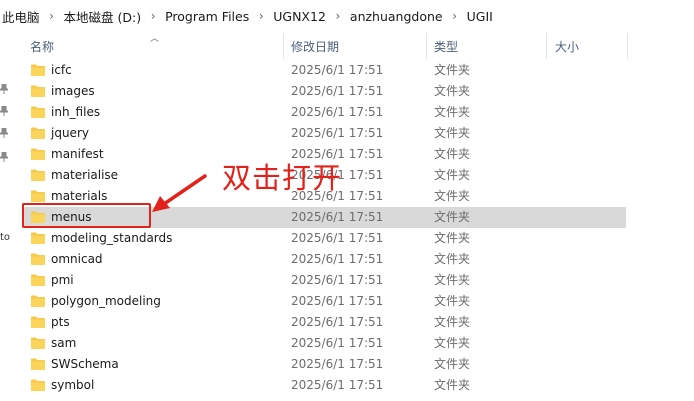 This screenshot has width=694, height=401. Describe the element at coordinates (315, 46) in the screenshot. I see `column-header-date: 修改日期` at that location.